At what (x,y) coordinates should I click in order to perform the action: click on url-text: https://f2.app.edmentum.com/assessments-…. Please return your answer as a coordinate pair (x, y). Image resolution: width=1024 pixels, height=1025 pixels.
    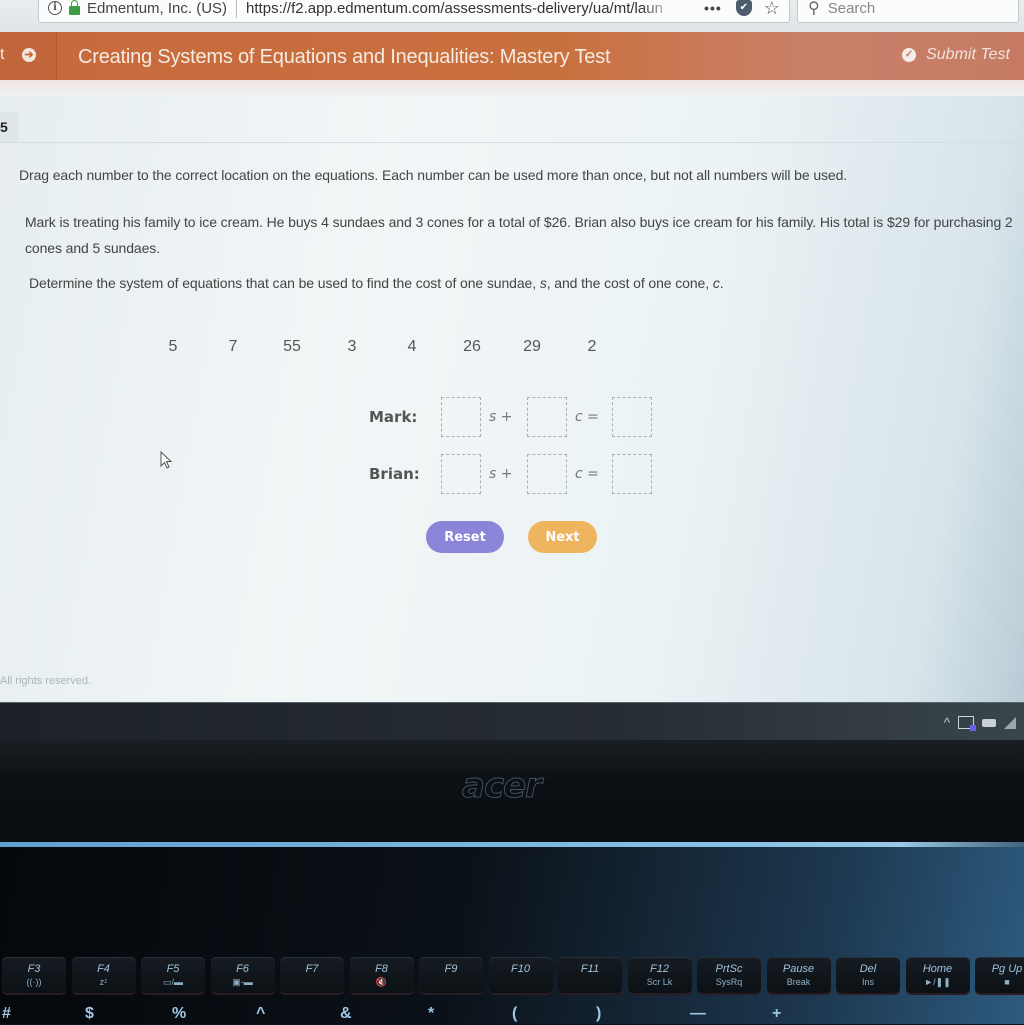
    Looking at the image, I should click on (461, 8).